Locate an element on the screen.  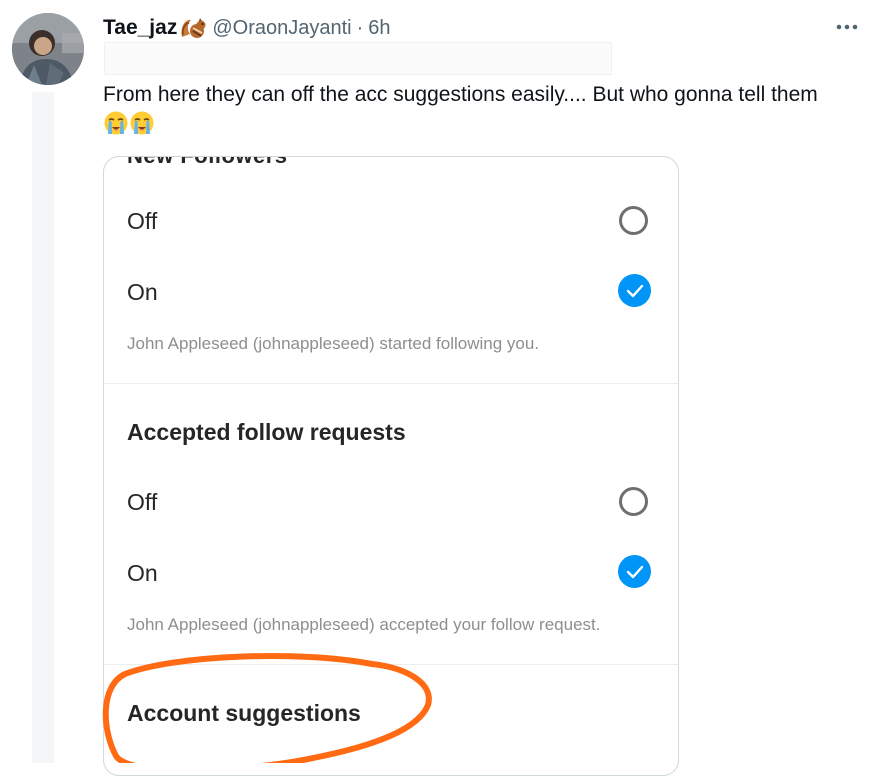
accepted-requests-off-label: Off is located at coordinates (142, 502).